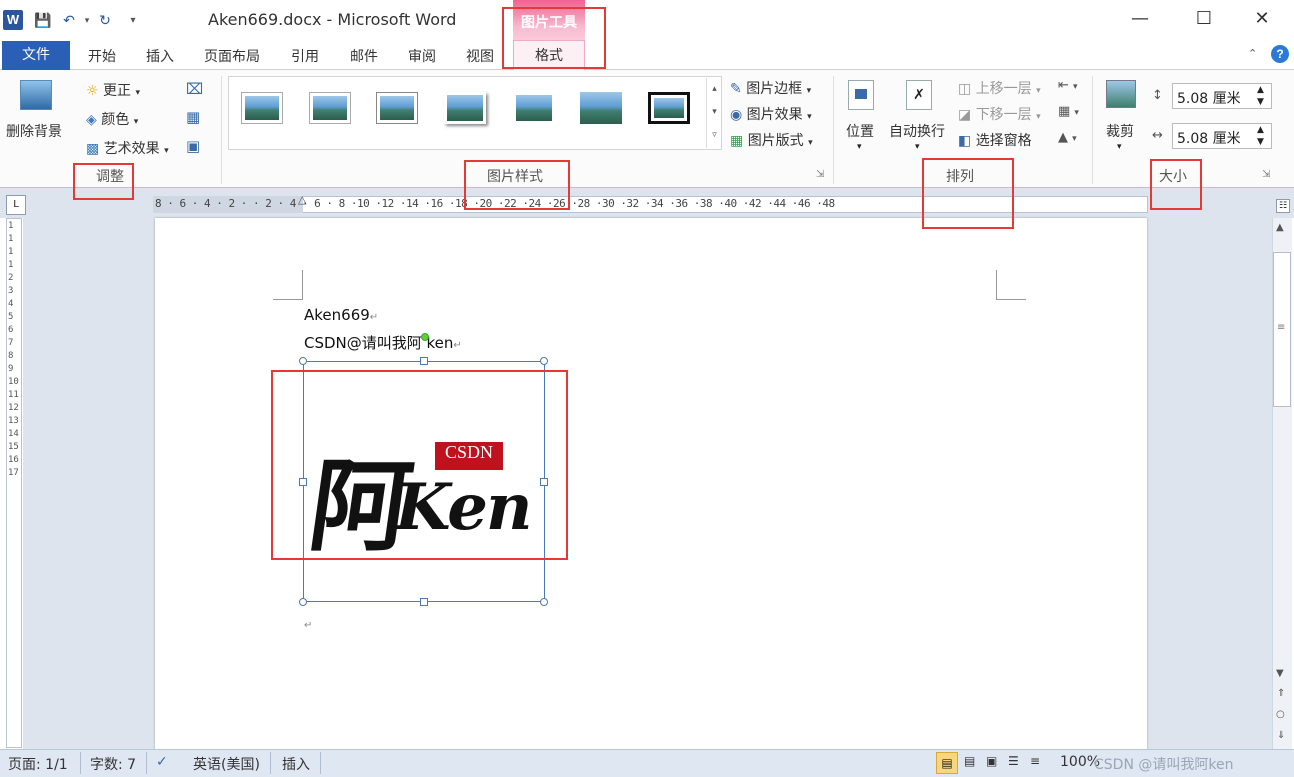 The image size is (1294, 777). Describe the element at coordinates (917, 131) in the screenshot. I see `wrap-text-button: 自动换行` at that location.